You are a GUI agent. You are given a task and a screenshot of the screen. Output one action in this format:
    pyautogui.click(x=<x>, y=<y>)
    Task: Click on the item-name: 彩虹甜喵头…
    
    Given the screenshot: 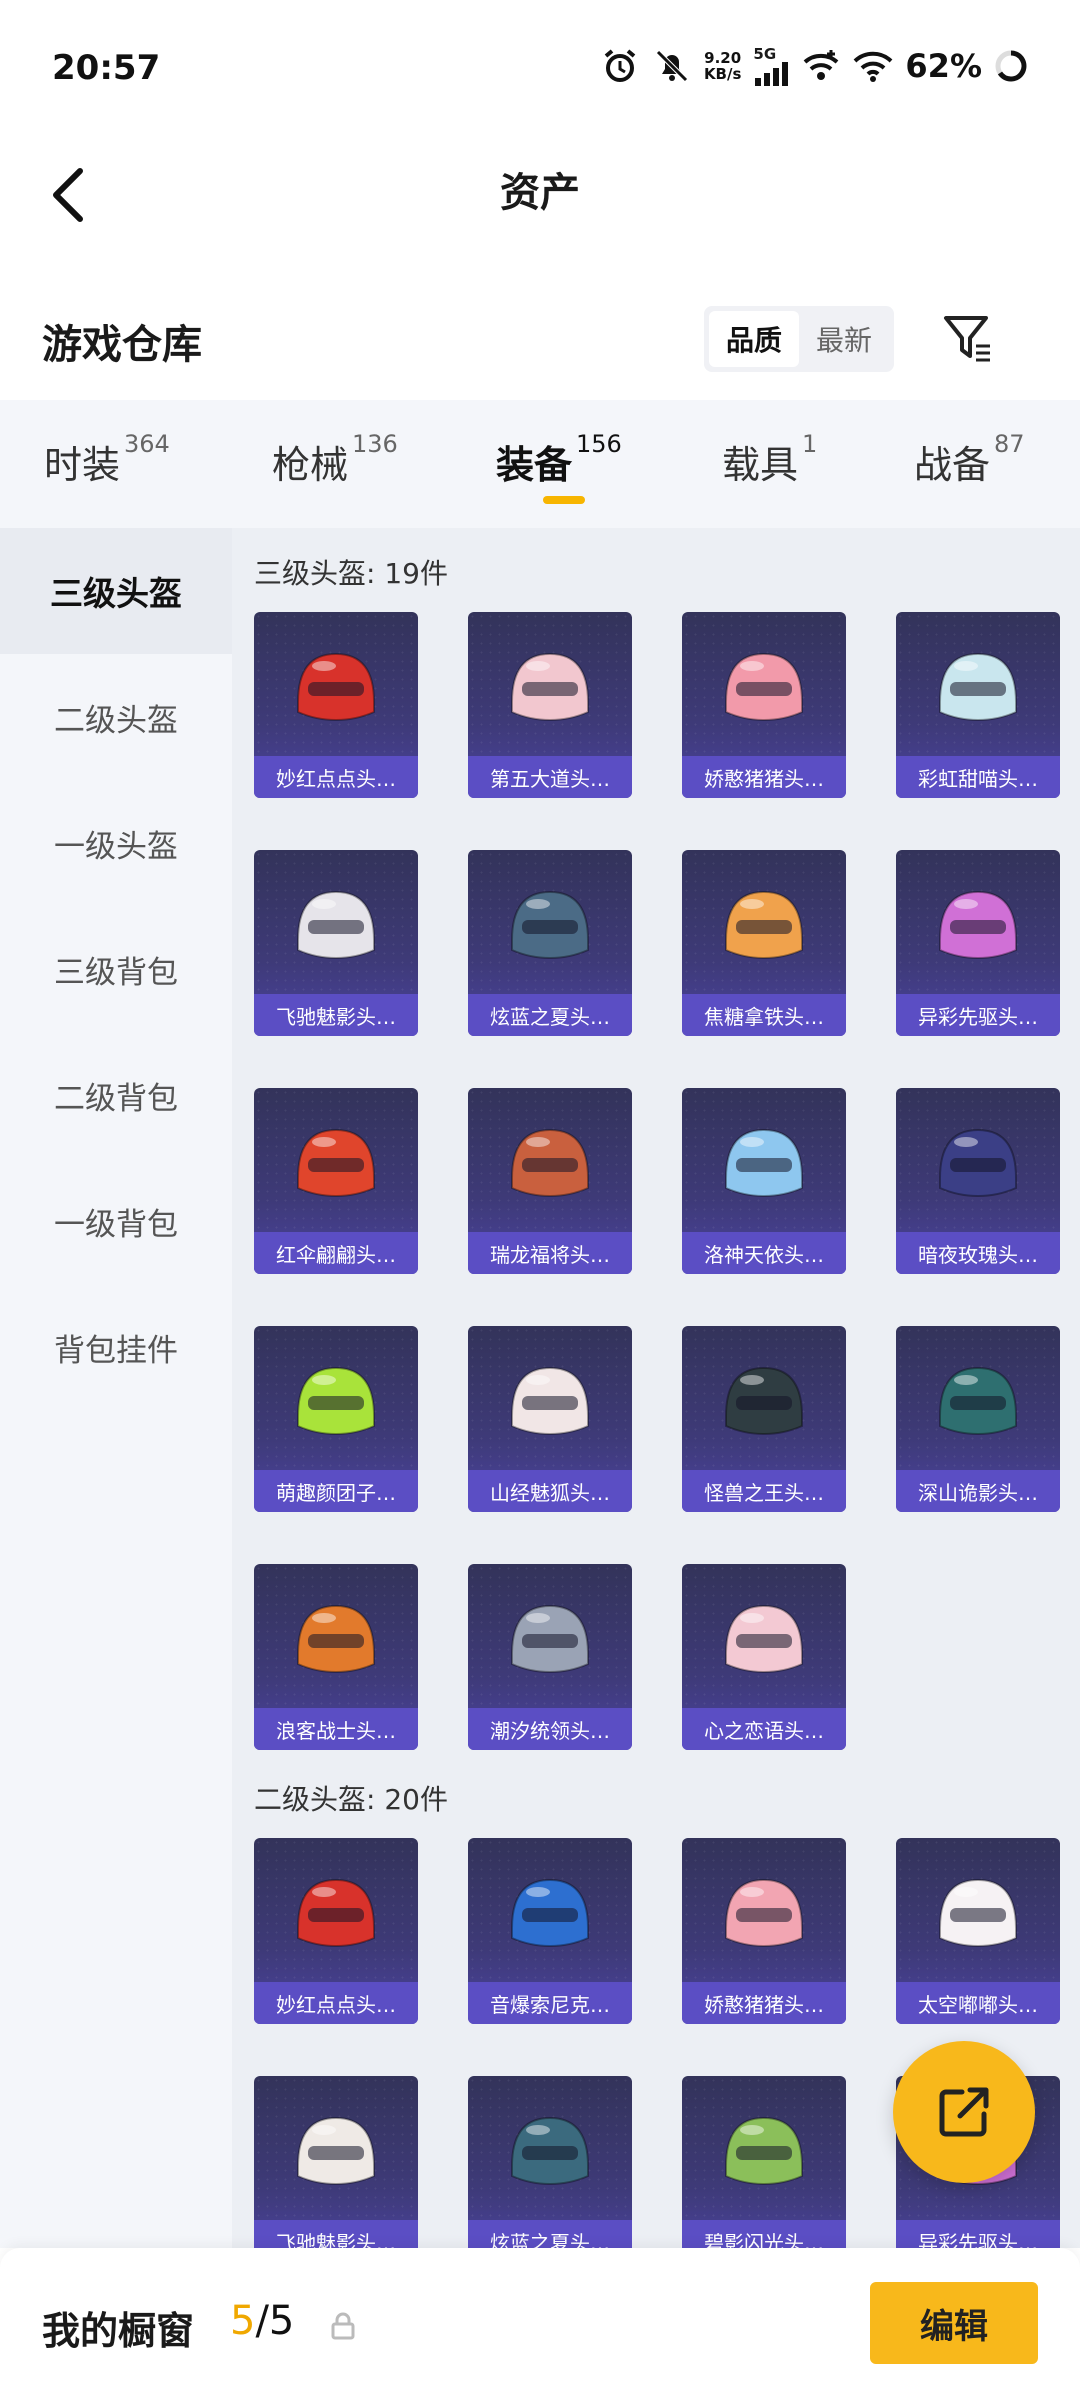 What is the action you would take?
    pyautogui.click(x=978, y=777)
    